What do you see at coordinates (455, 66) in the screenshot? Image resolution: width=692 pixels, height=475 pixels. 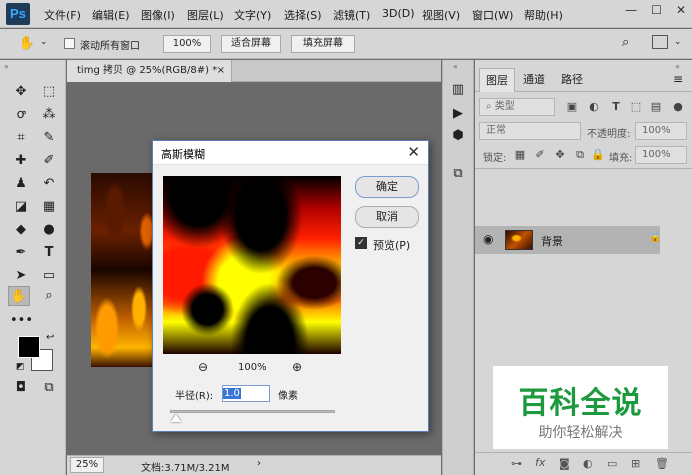 I see `collapse-panels-icon: «` at bounding box center [455, 66].